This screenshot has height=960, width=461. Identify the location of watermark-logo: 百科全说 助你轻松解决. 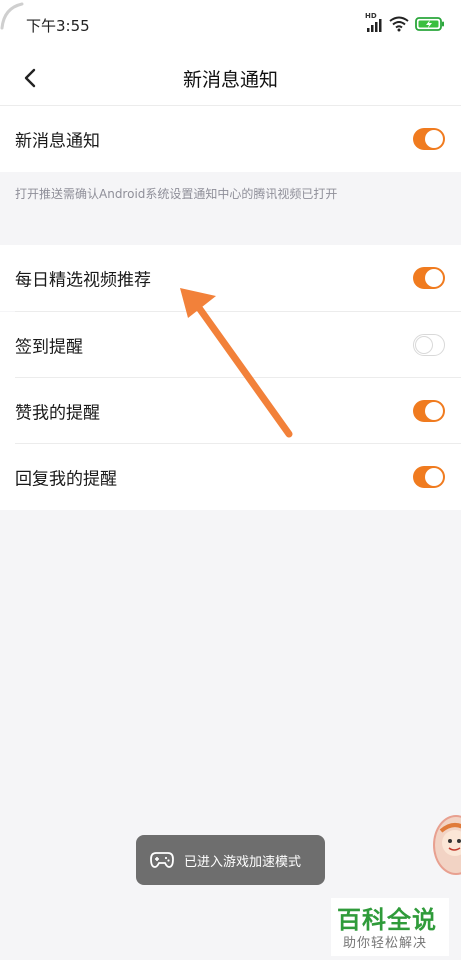
(390, 927).